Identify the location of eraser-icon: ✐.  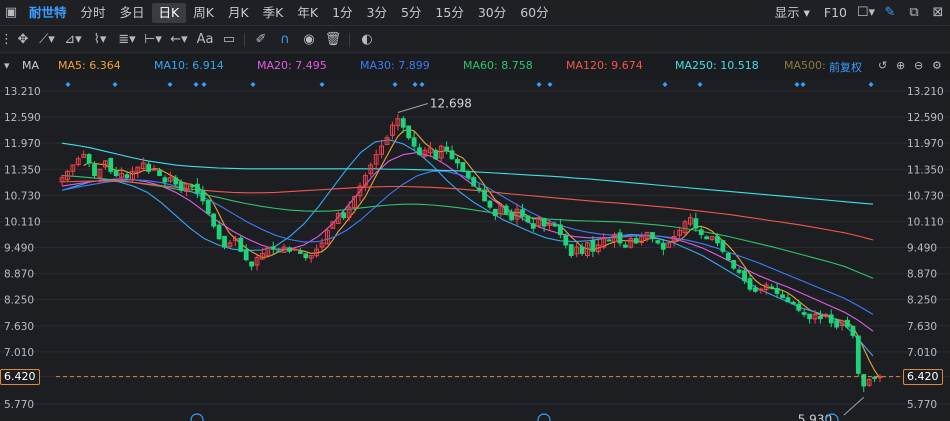
(261, 39).